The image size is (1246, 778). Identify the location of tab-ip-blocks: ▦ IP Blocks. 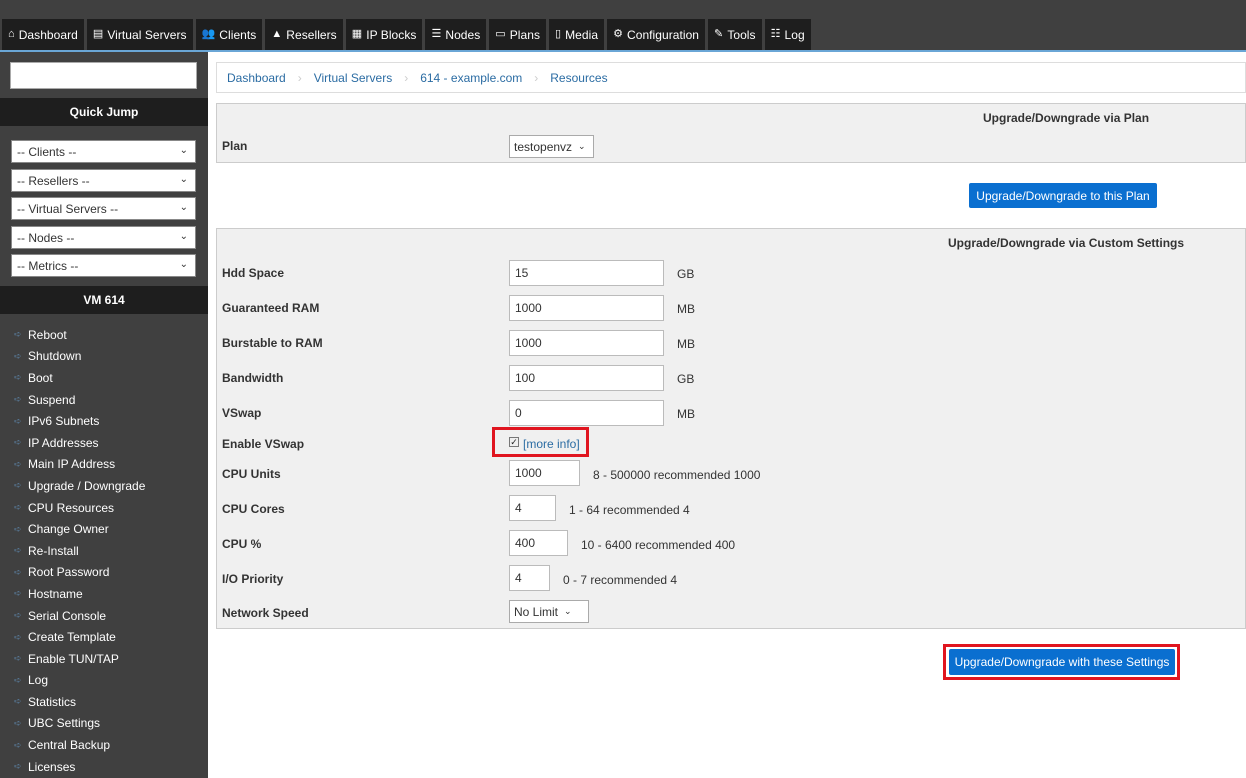
(384, 34).